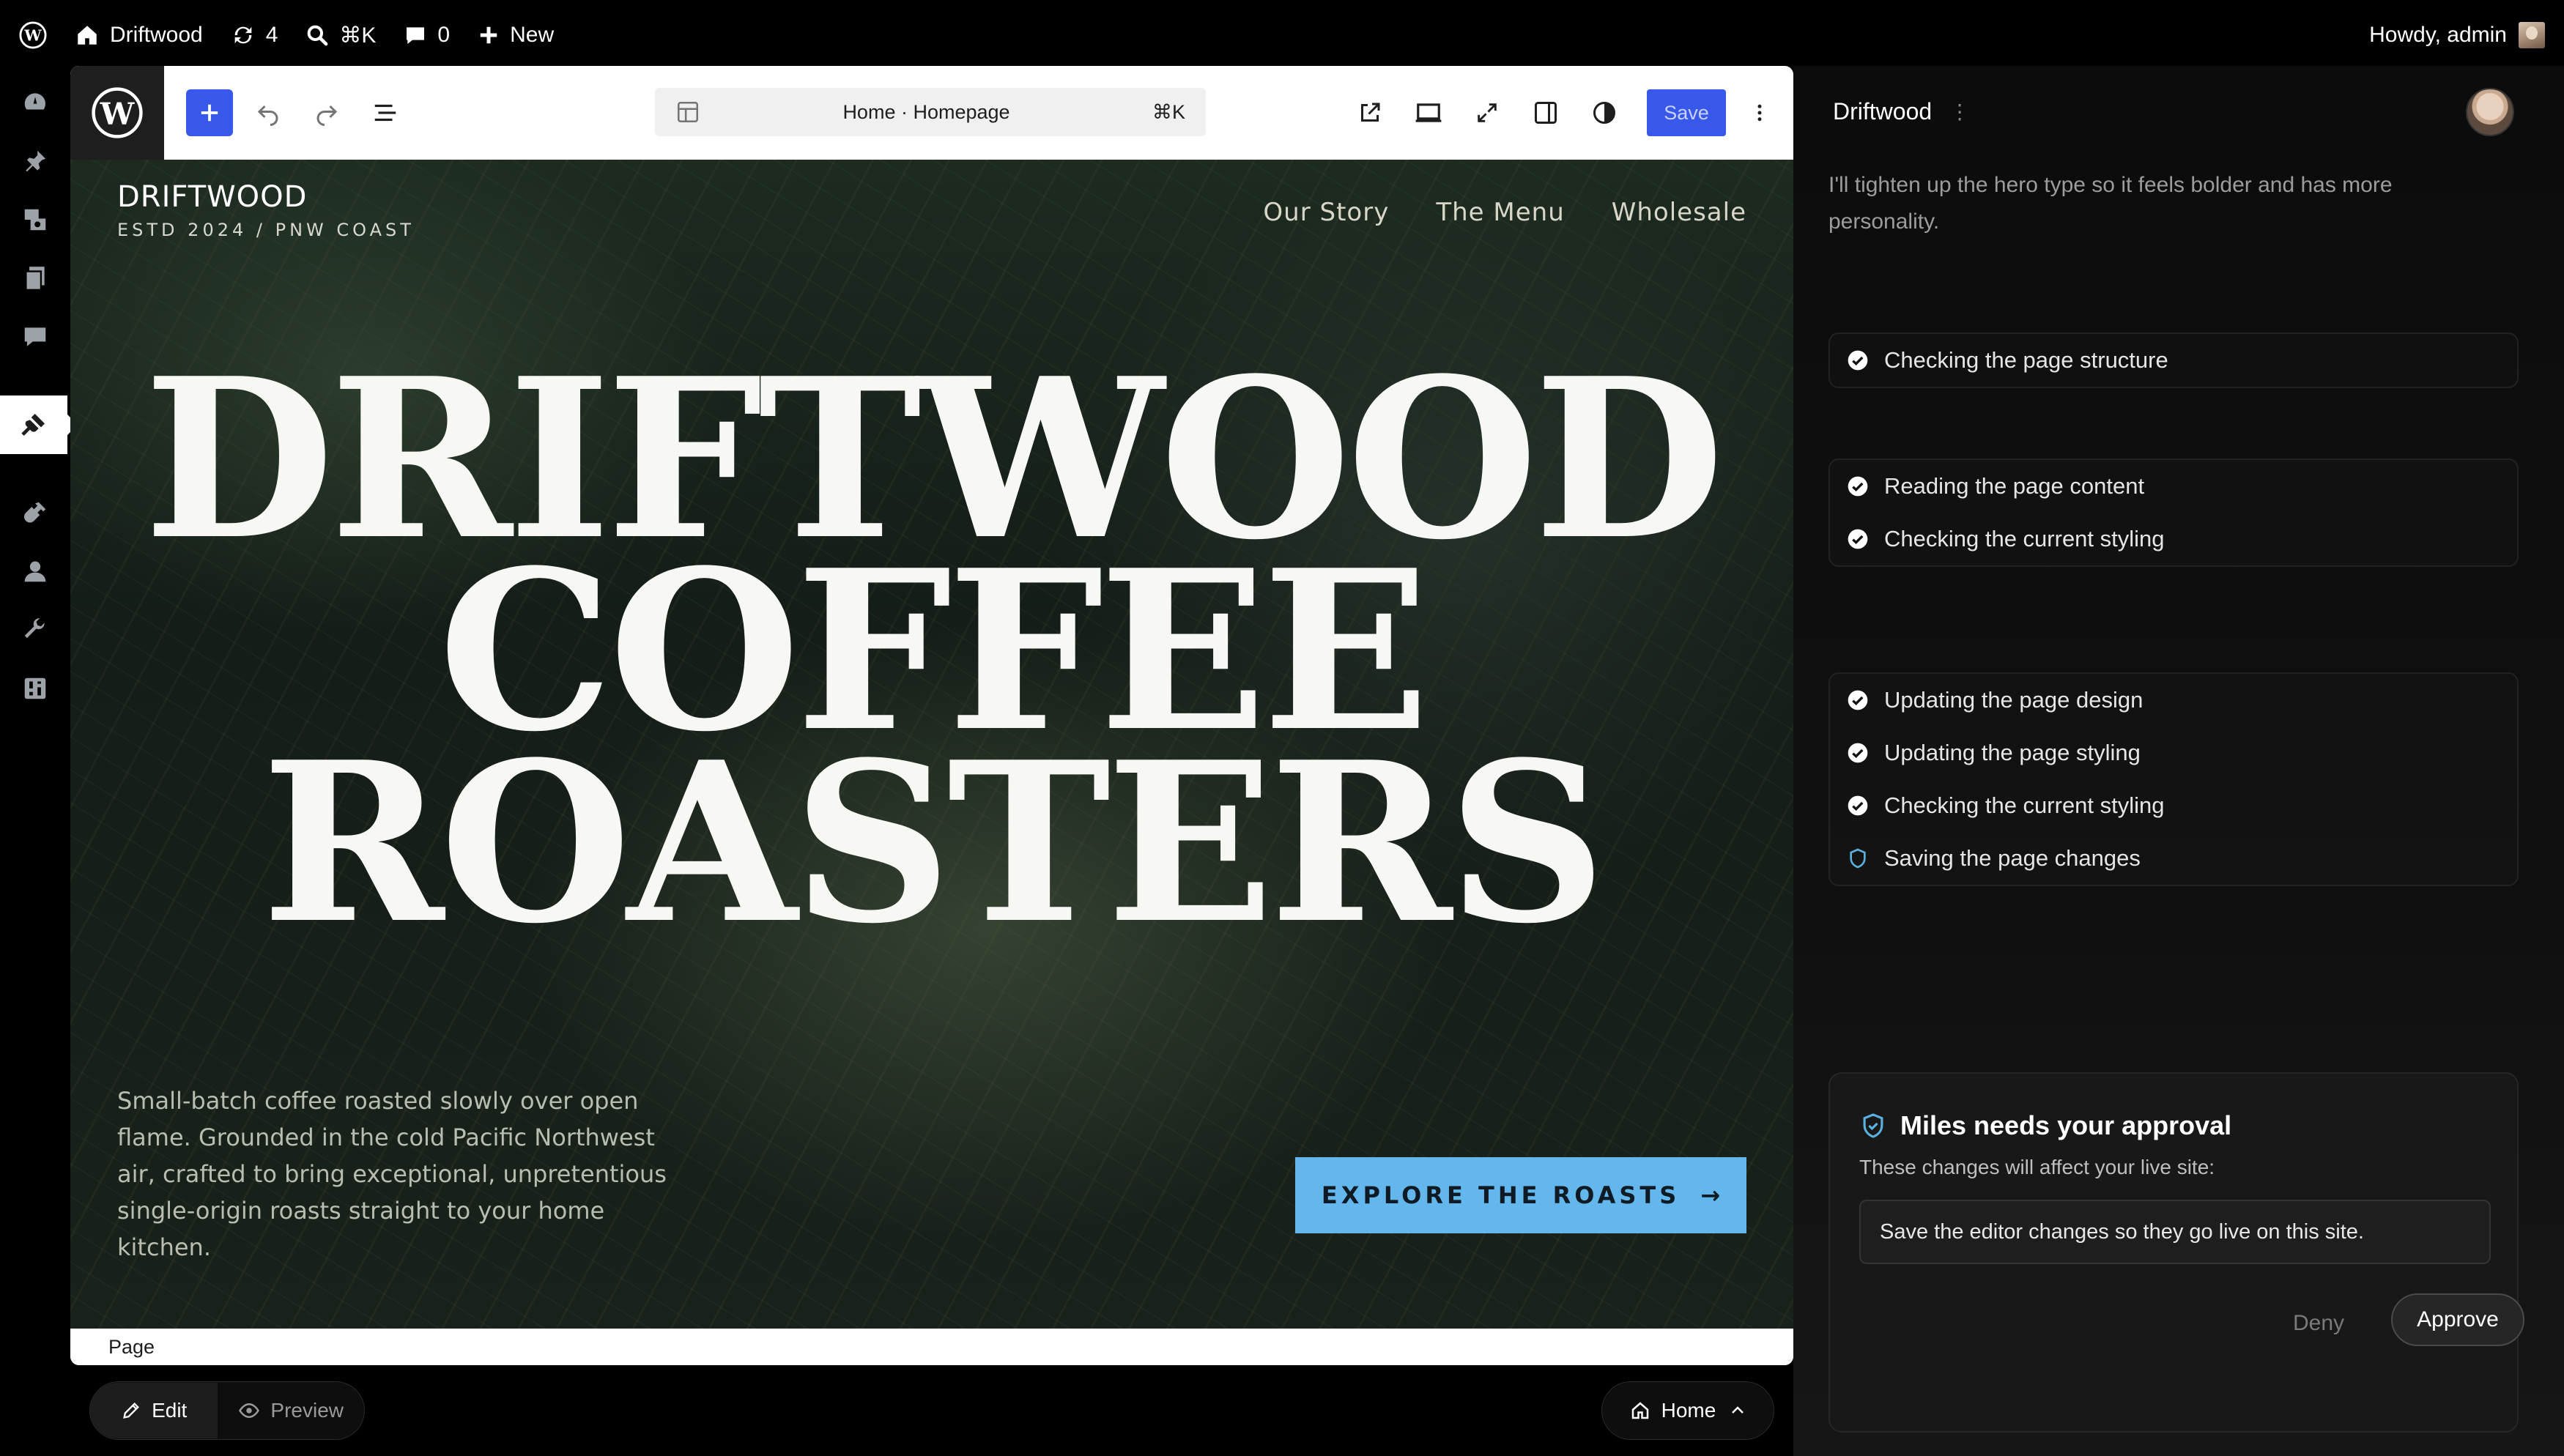 This screenshot has width=2564, height=1456. I want to click on comment-icon, so click(416, 35).